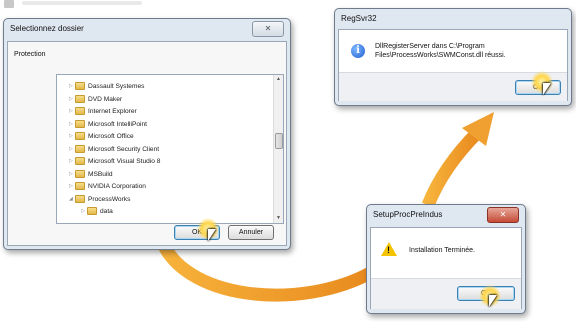 Image resolution: width=576 pixels, height=322 pixels. I want to click on folder-tree-item: ▷ Microsoft Security Client, so click(114, 149).